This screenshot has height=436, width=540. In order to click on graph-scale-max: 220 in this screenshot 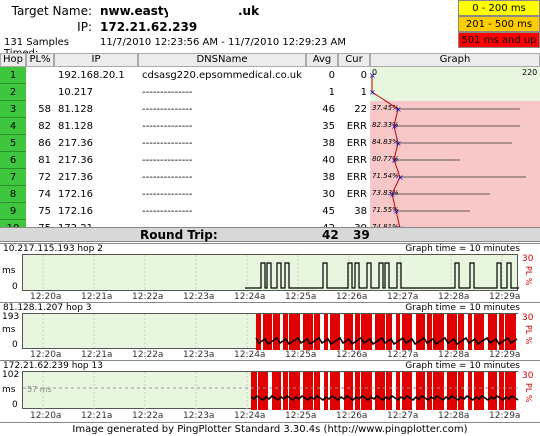, I will do `click(530, 72)`.